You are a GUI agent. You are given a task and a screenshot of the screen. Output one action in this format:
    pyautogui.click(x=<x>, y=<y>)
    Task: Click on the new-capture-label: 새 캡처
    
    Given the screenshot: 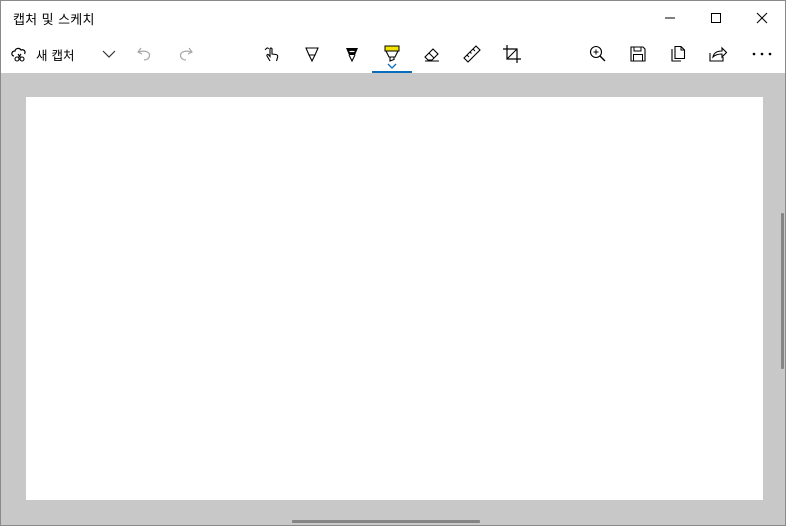 What is the action you would take?
    pyautogui.click(x=55, y=55)
    